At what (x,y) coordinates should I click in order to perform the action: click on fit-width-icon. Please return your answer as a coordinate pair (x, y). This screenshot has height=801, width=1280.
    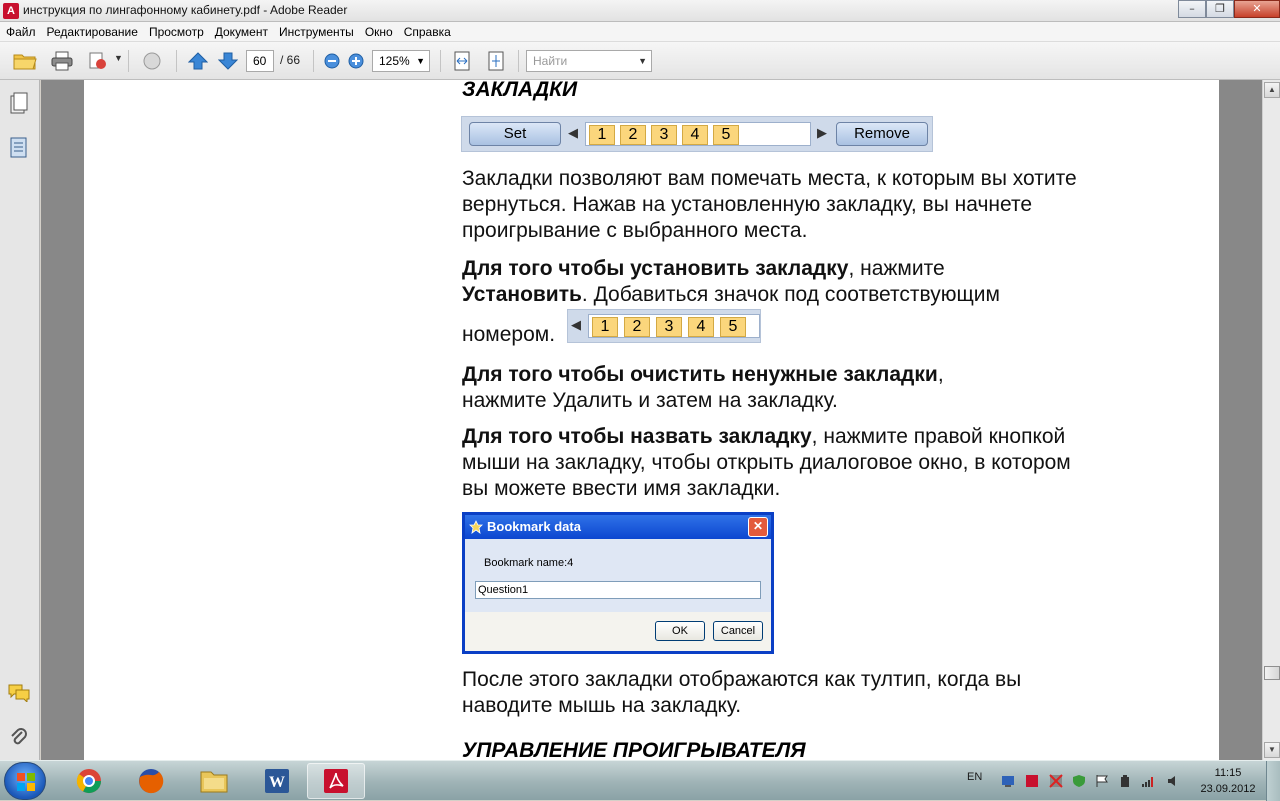
    Looking at the image, I should click on (462, 61).